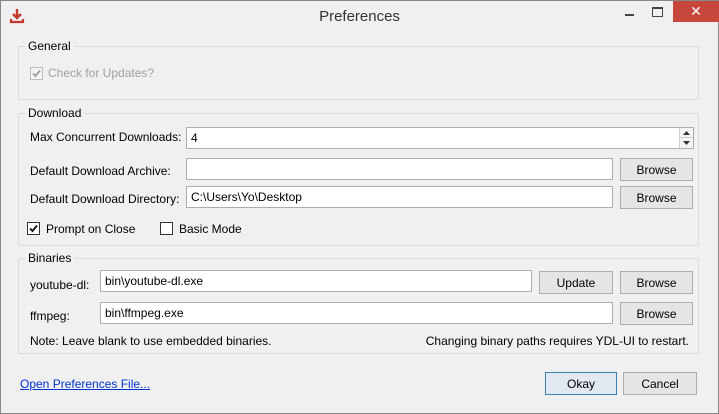 The height and width of the screenshot is (414, 719). I want to click on general-legend: General, so click(49, 46).